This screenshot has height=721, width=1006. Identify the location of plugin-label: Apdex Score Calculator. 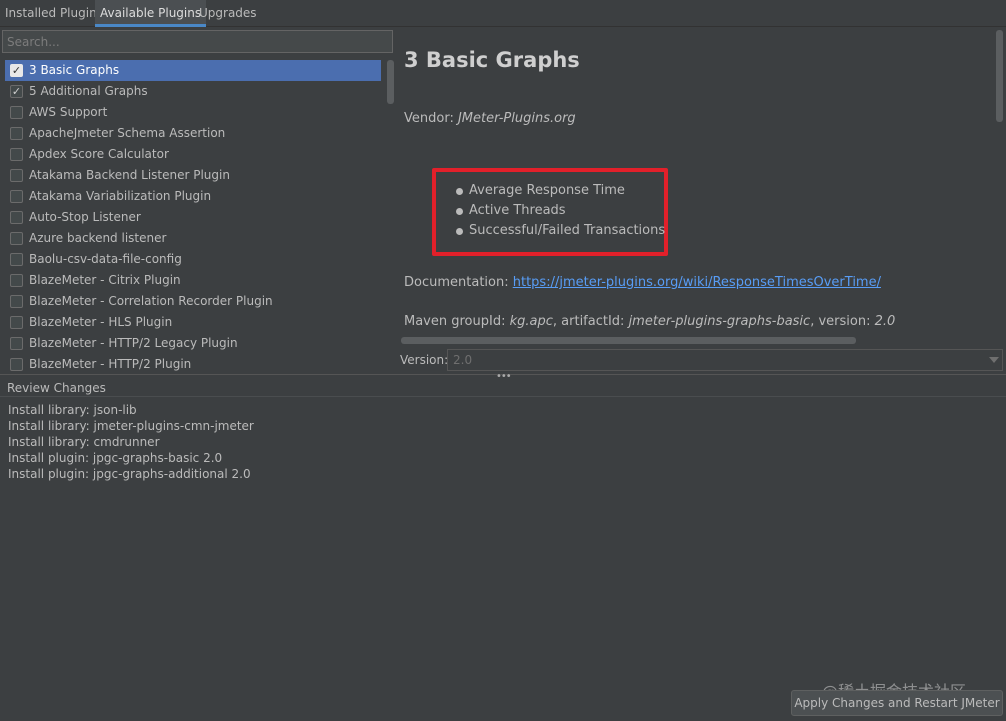
(99, 154).